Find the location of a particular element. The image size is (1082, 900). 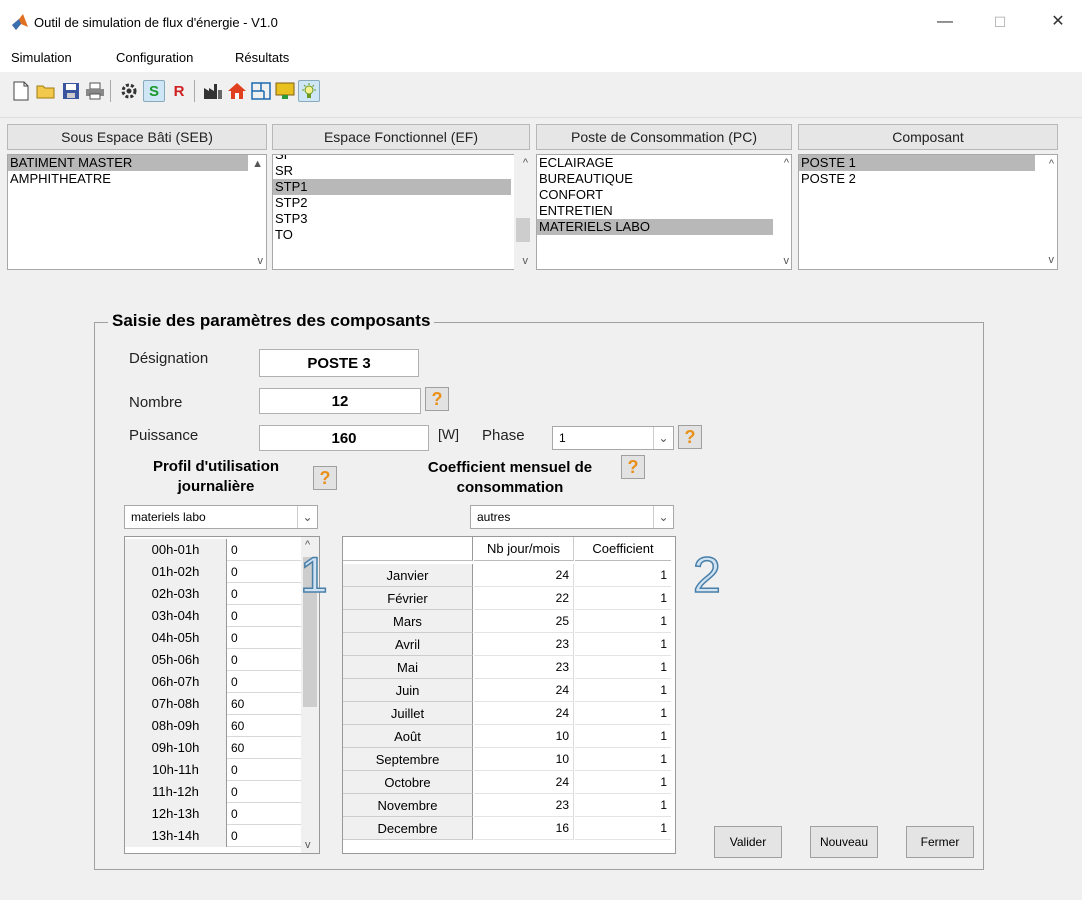

list-item: STP3 is located at coordinates (401, 219).